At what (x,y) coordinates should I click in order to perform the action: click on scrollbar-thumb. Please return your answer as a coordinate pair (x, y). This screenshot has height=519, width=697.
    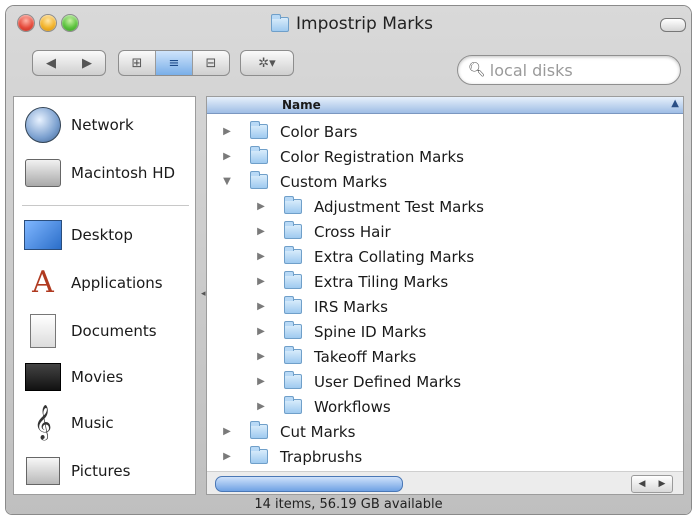
    Looking at the image, I should click on (309, 484).